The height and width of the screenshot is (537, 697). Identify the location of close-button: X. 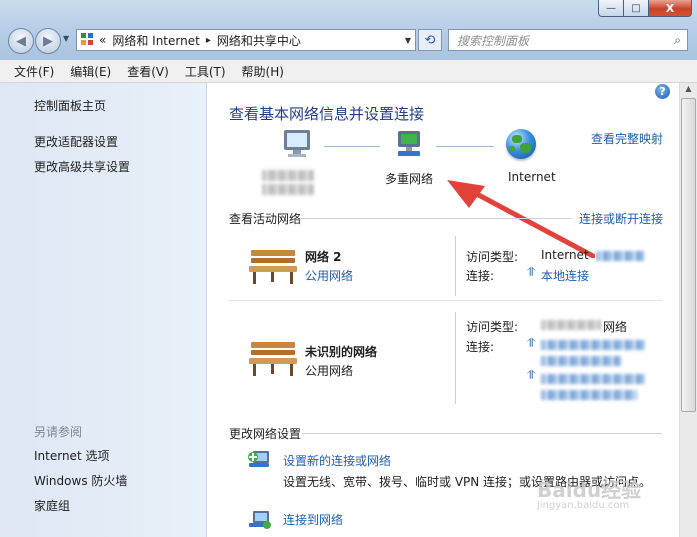
(670, 8).